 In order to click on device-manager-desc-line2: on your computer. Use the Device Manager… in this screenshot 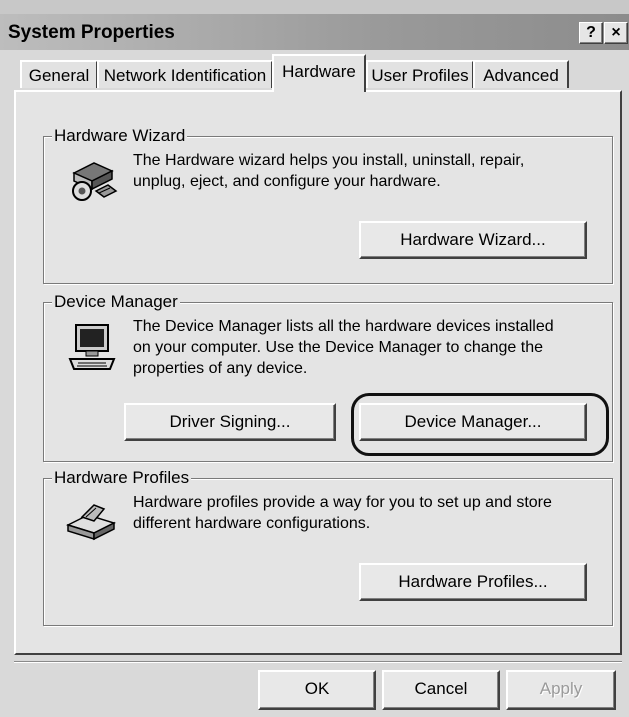, I will do `click(338, 347)`.